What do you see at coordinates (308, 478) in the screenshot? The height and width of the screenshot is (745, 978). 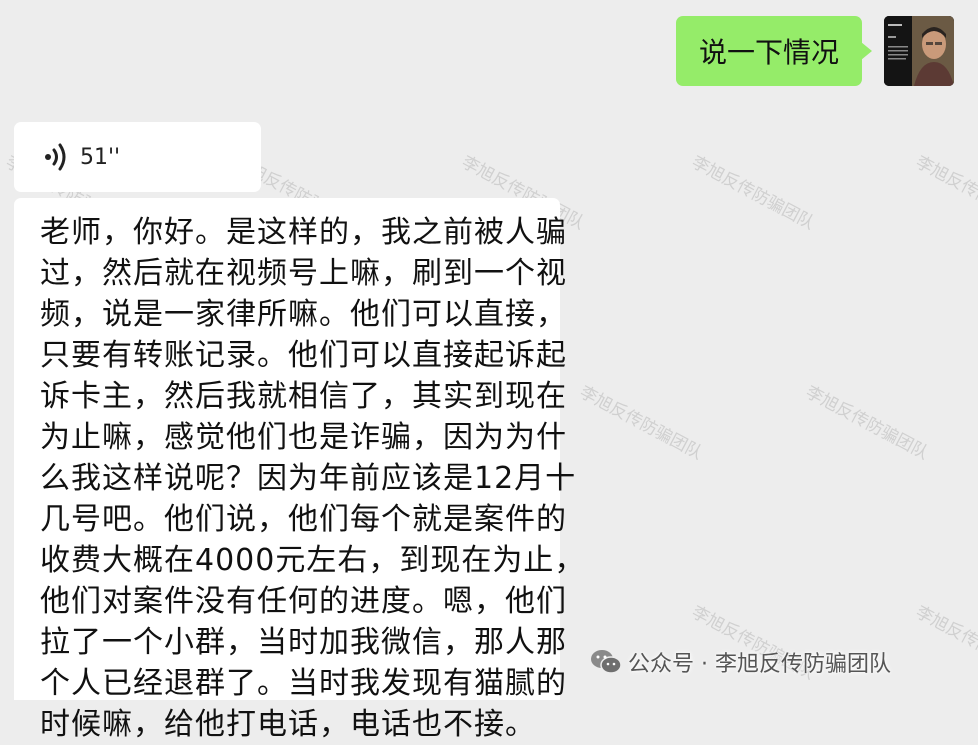 I see `transcript-line: 么我这样说呢？因为年前应该是12月十` at bounding box center [308, 478].